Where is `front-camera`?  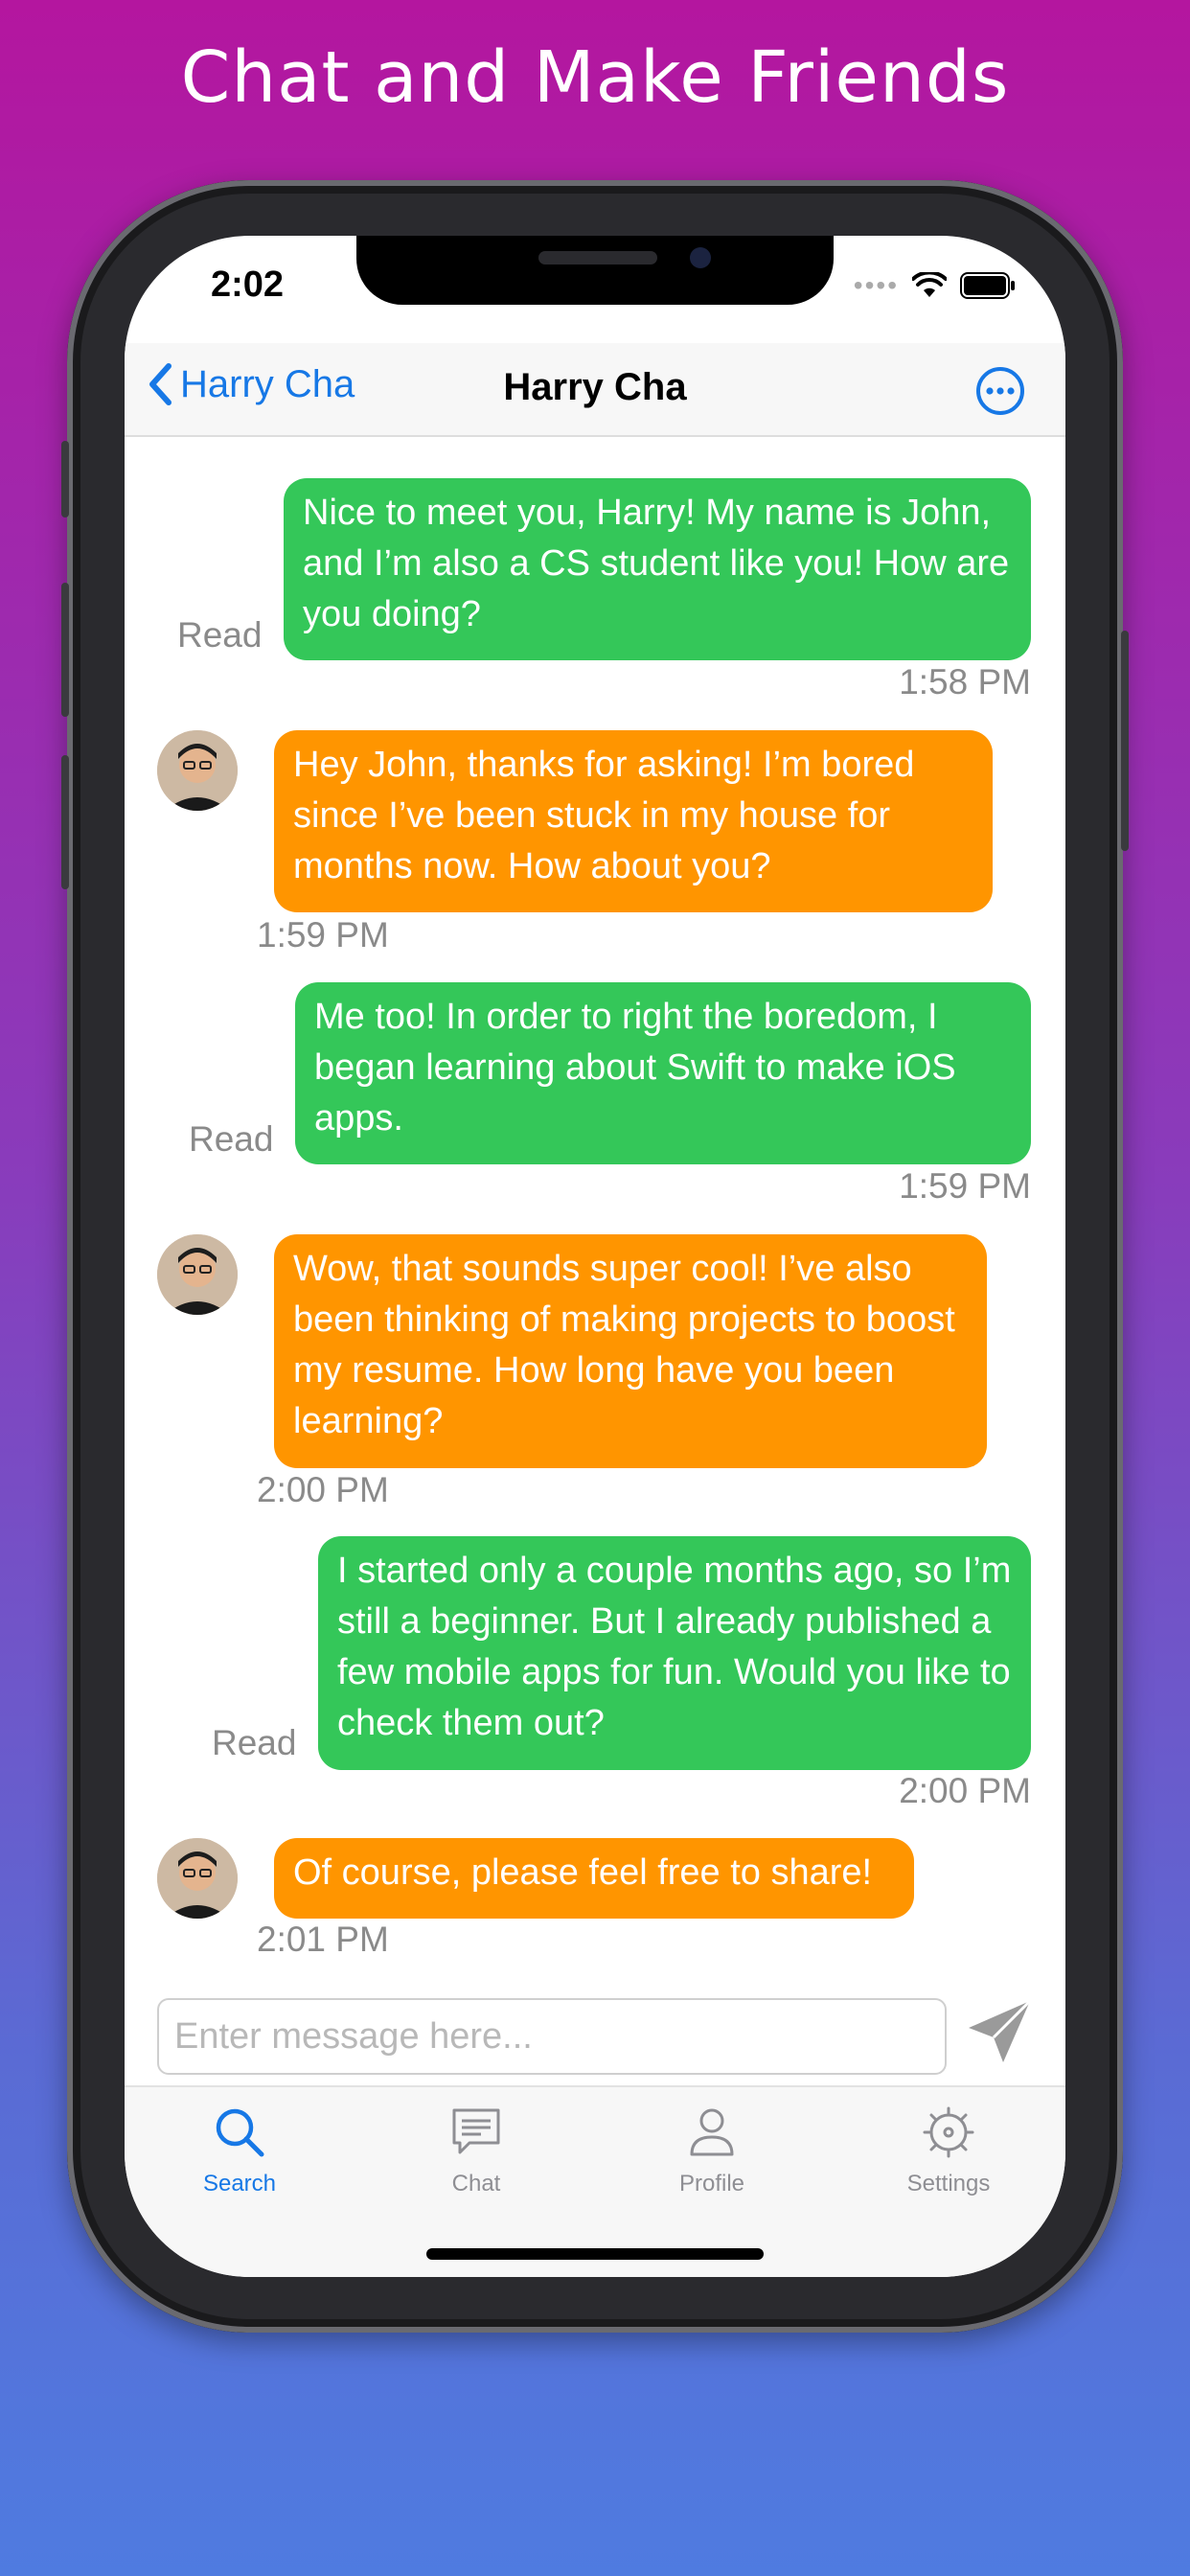 front-camera is located at coordinates (700, 257).